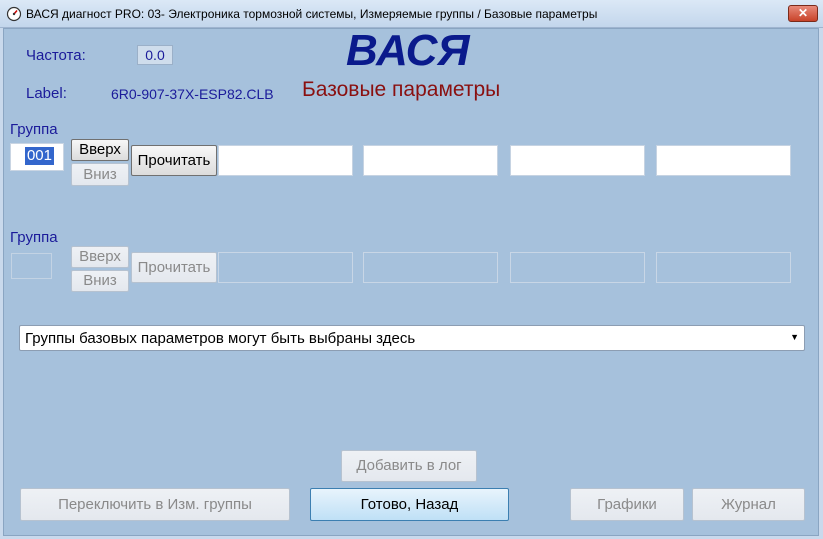 This screenshot has height=539, width=823. Describe the element at coordinates (100, 281) in the screenshot. I see `group2-down-button: Вниз` at that location.